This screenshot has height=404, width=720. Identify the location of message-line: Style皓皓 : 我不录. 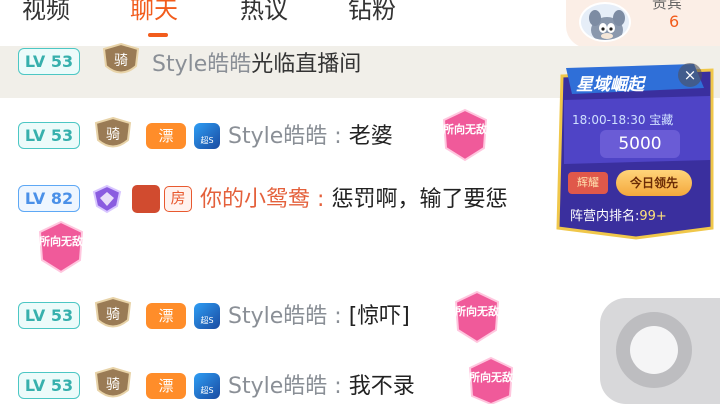
(321, 384).